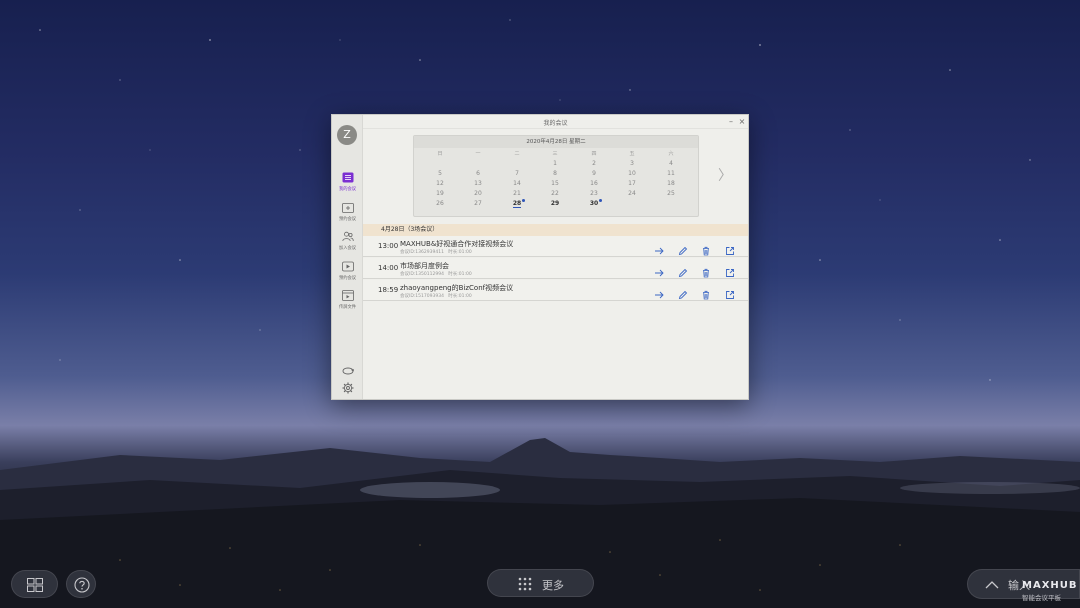 The width and height of the screenshot is (1080, 608). I want to click on meeting-title: MAXHUB&好视通合作对接视频会议, so click(457, 244).